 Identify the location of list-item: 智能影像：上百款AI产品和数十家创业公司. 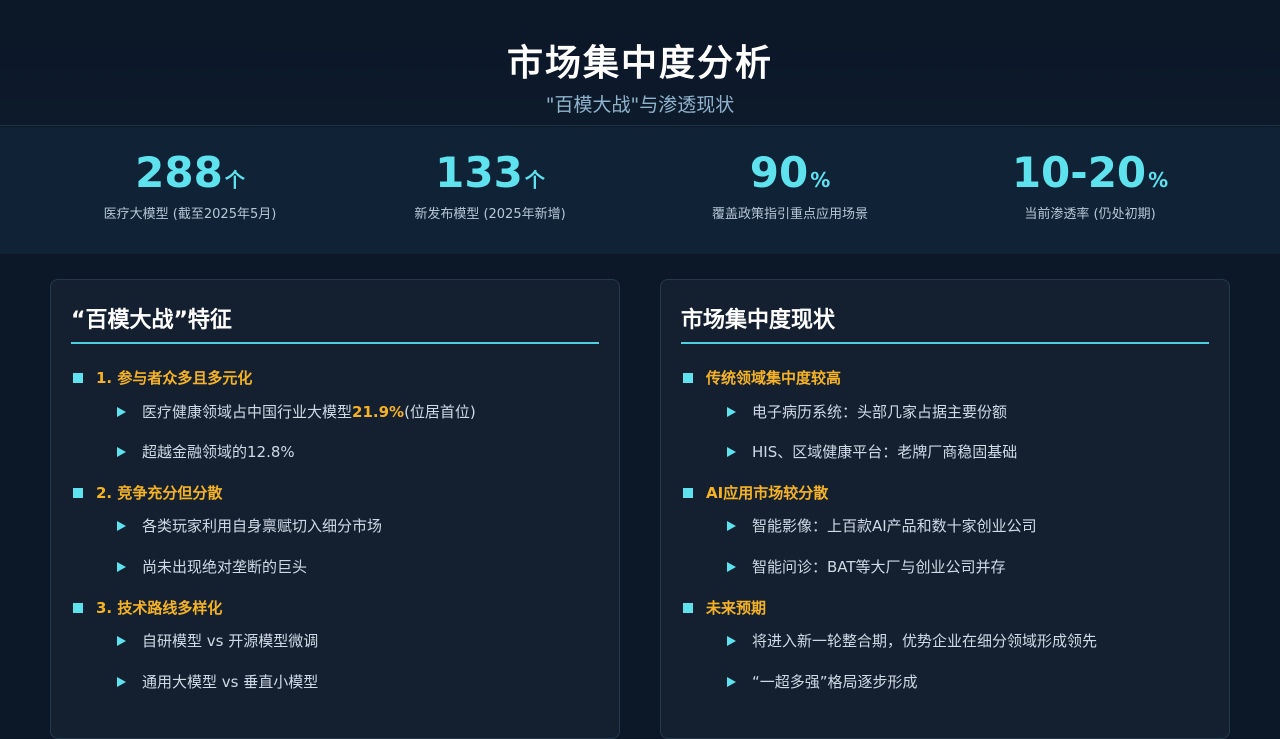
(882, 525).